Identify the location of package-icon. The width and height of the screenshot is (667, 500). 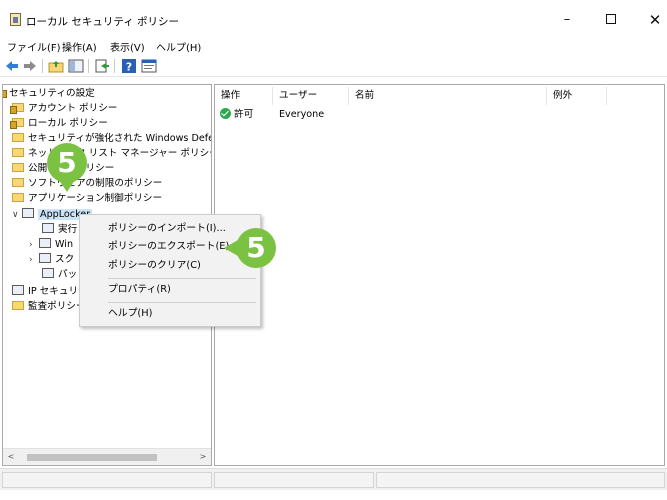
(48, 273).